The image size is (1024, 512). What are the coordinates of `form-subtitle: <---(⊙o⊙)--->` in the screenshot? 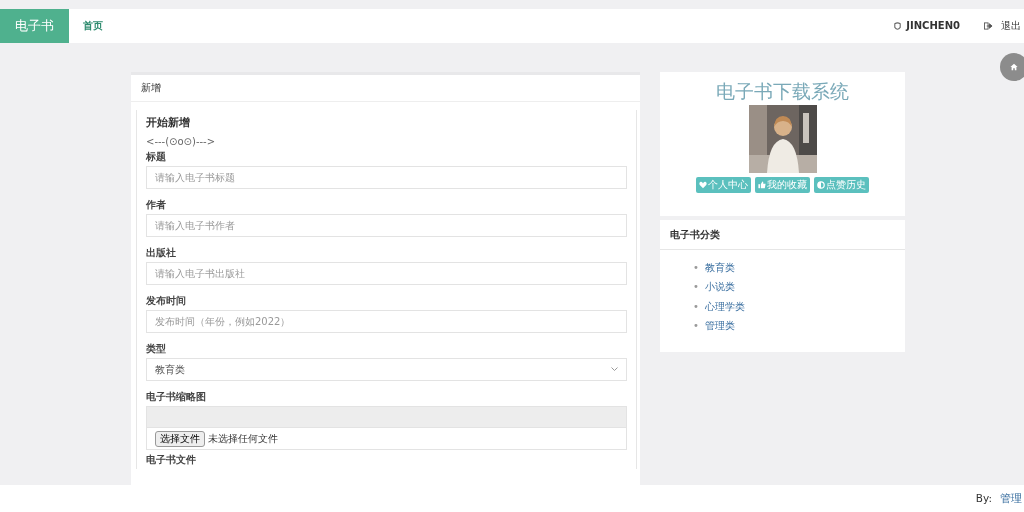 It's located at (181, 142).